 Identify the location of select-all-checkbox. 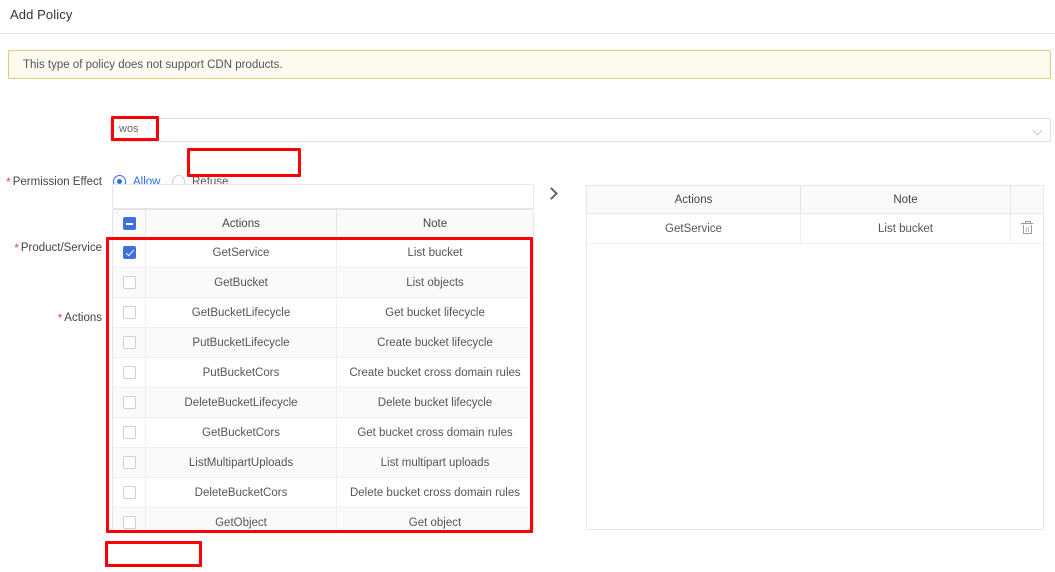
(129, 223).